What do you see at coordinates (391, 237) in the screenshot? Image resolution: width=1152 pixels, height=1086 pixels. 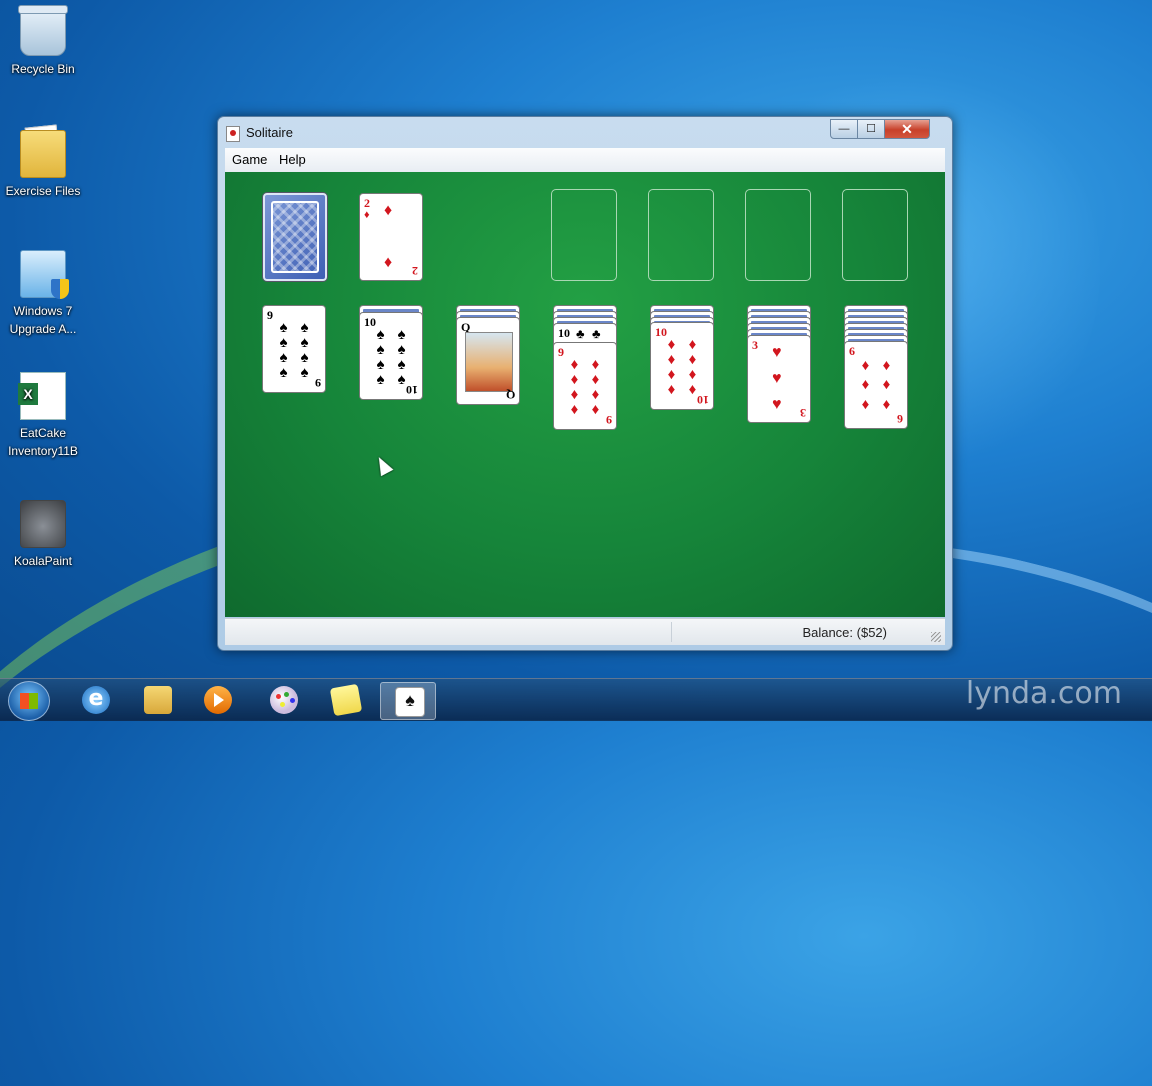 I see `waste-card: 2 ♦ ♦ ♦ 2` at bounding box center [391, 237].